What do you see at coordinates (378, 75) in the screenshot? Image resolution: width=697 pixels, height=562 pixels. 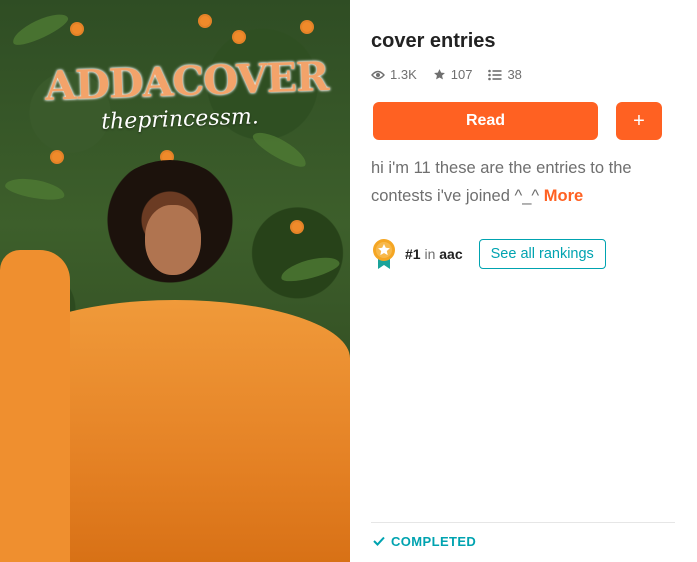 I see `eye-icon` at bounding box center [378, 75].